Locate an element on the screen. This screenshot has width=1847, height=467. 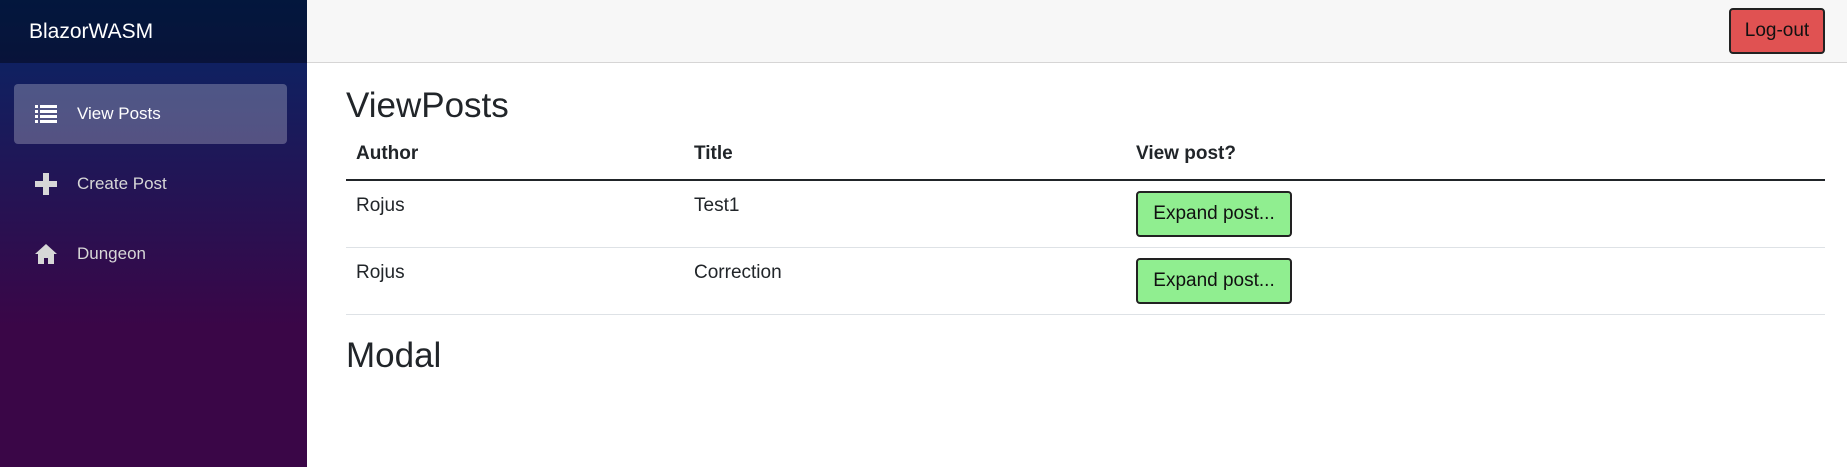
sidebar-item-label: View Posts is located at coordinates (119, 113).